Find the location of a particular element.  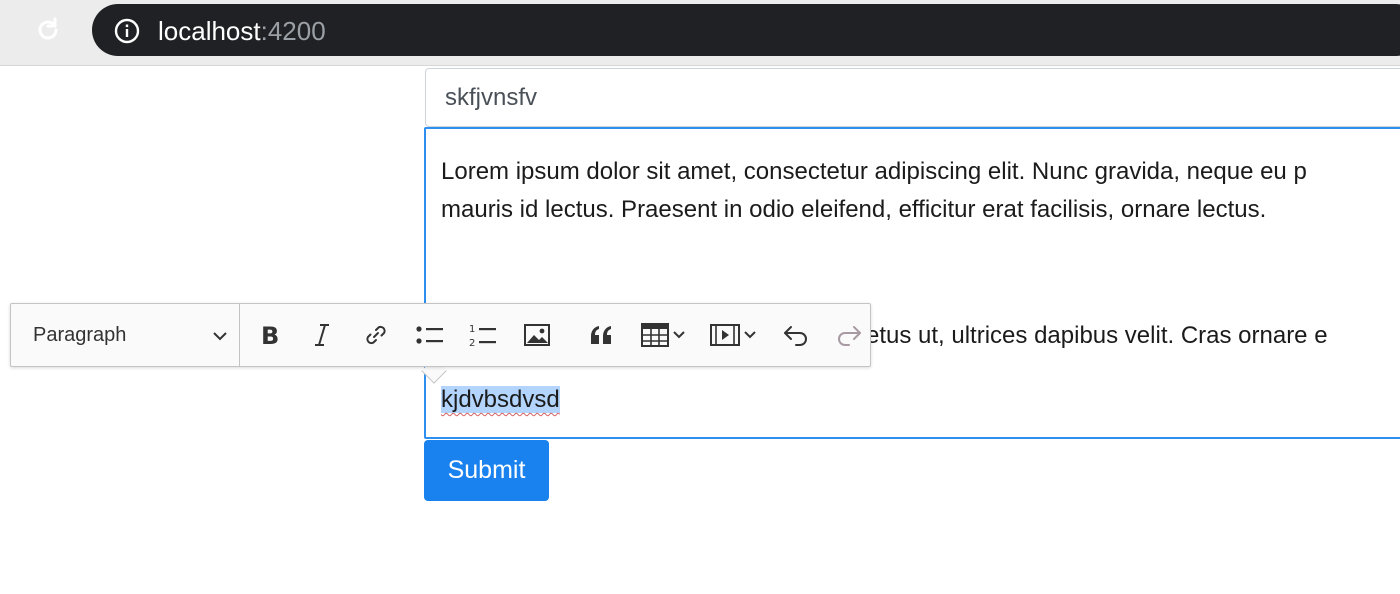

url-host: localhost is located at coordinates (209, 31).